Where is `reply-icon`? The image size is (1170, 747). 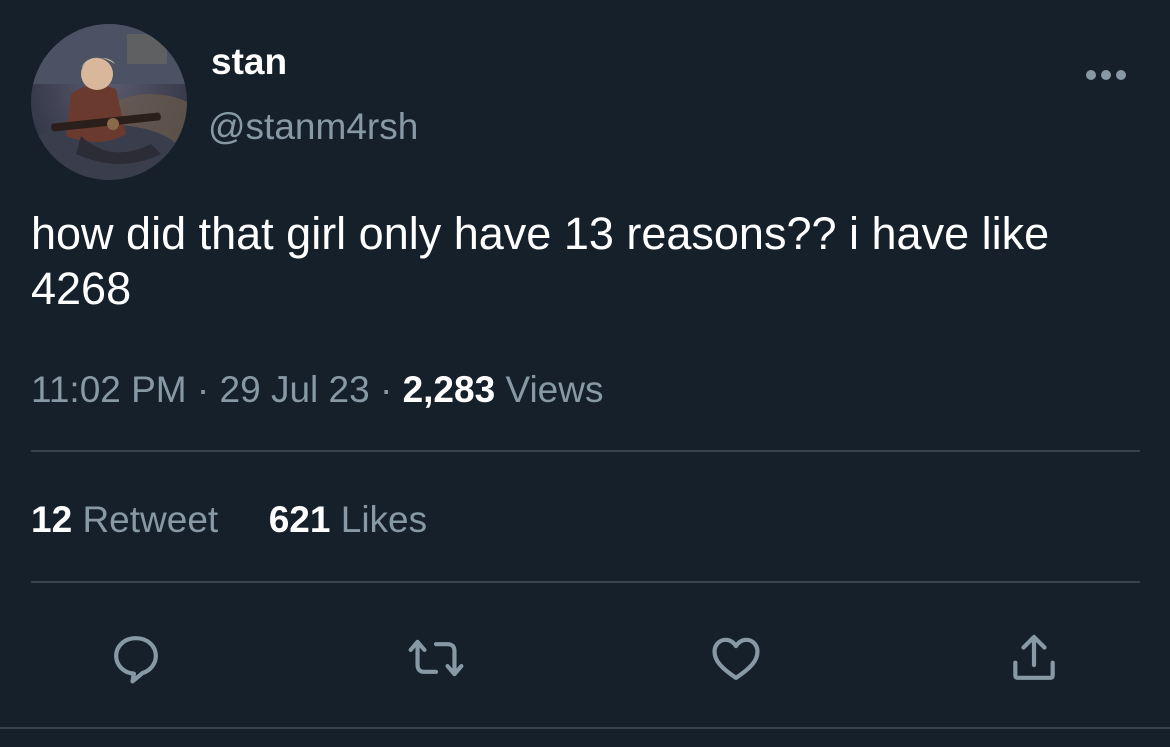 reply-icon is located at coordinates (136, 660).